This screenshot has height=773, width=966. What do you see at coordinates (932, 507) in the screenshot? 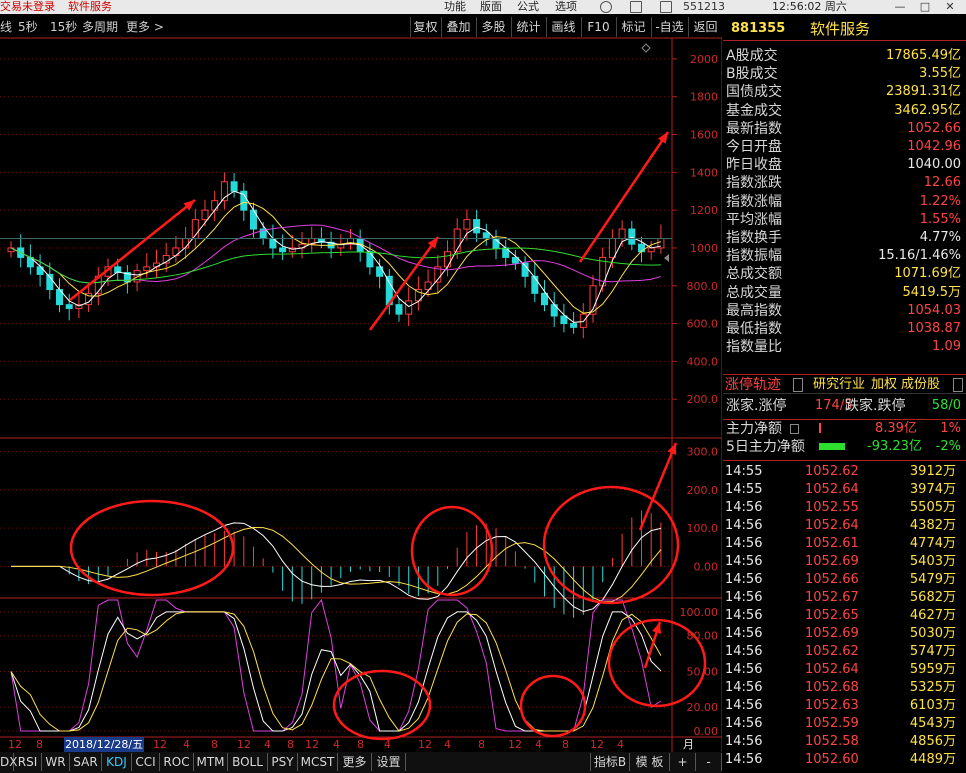
I see `tick-volume: 5505万` at bounding box center [932, 507].